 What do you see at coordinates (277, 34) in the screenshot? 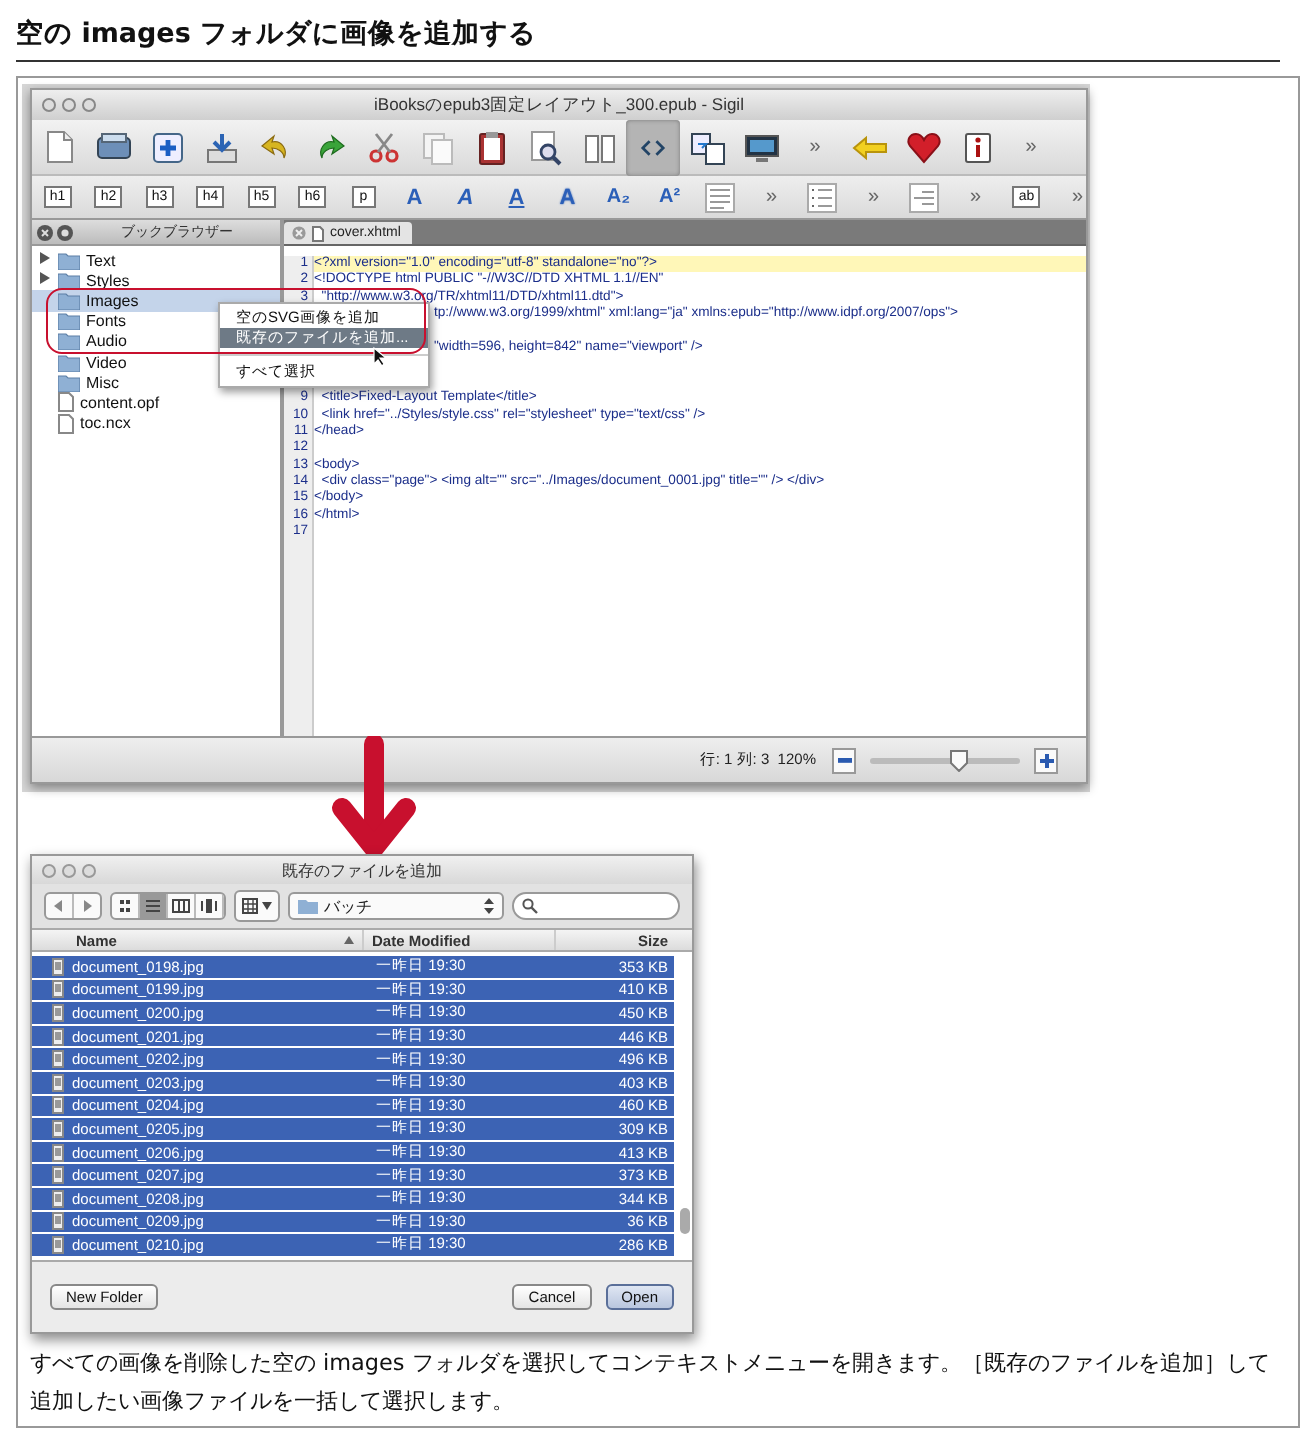
I see `section-heading: 空の images フォルダに画像を追加する` at bounding box center [277, 34].